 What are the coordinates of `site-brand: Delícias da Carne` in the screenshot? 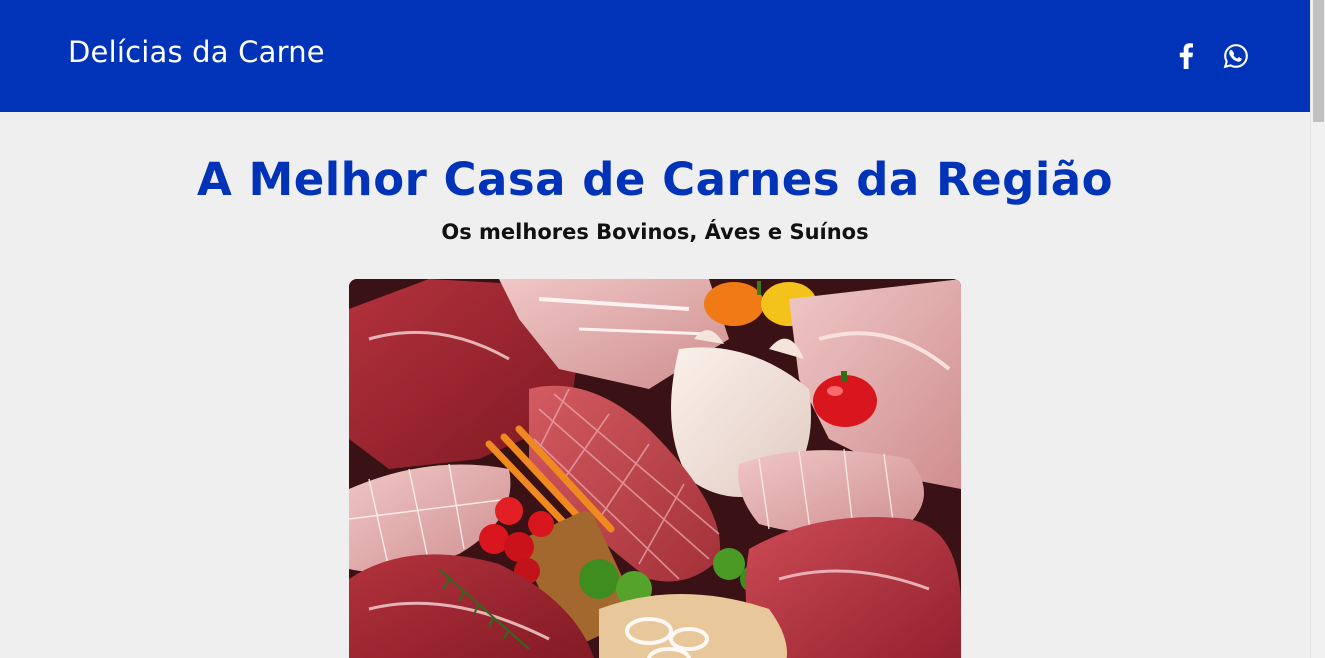 It's located at (196, 52).